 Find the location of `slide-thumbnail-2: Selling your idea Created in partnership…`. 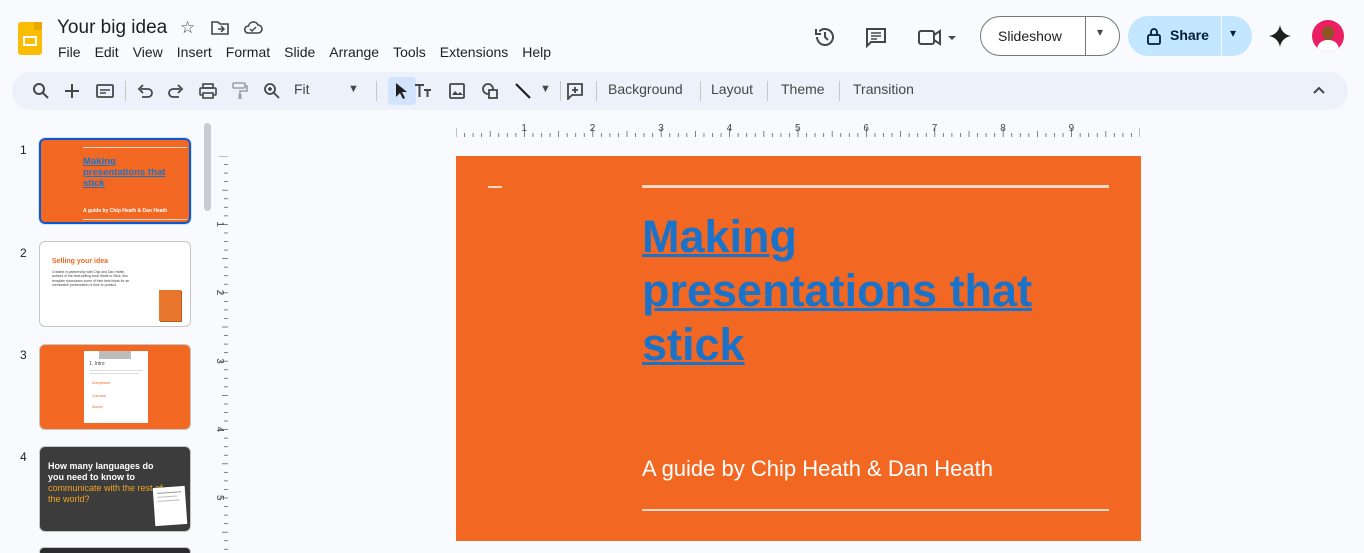

slide-thumbnail-2: Selling your idea Created in partnership… is located at coordinates (115, 284).